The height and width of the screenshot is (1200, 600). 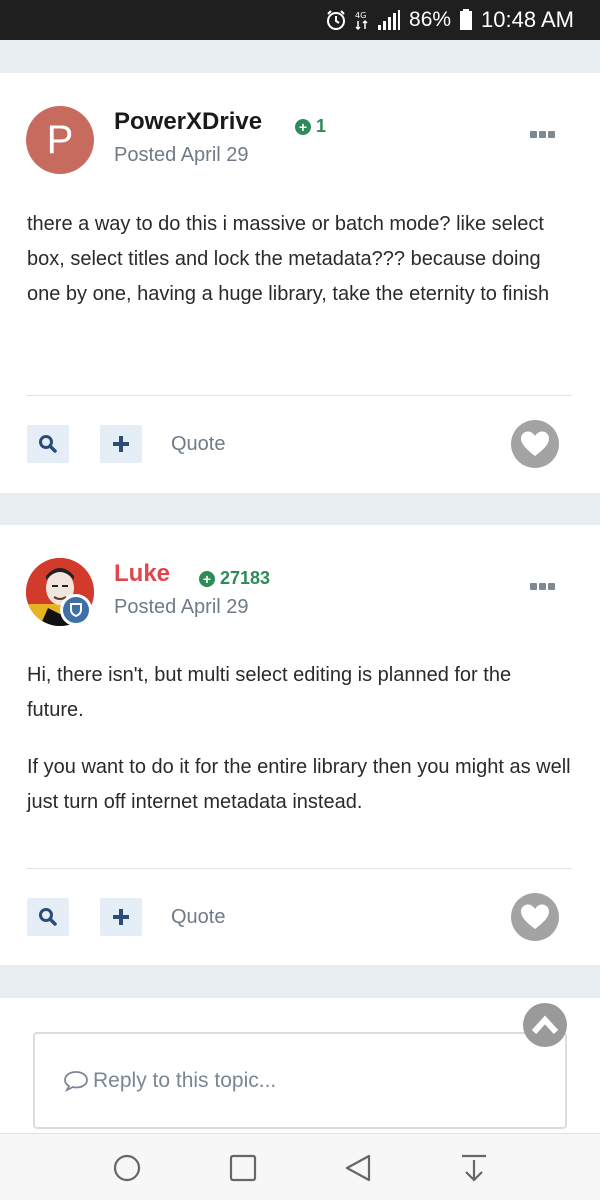 I want to click on system-navigation-bar, so click(x=300, y=1166).